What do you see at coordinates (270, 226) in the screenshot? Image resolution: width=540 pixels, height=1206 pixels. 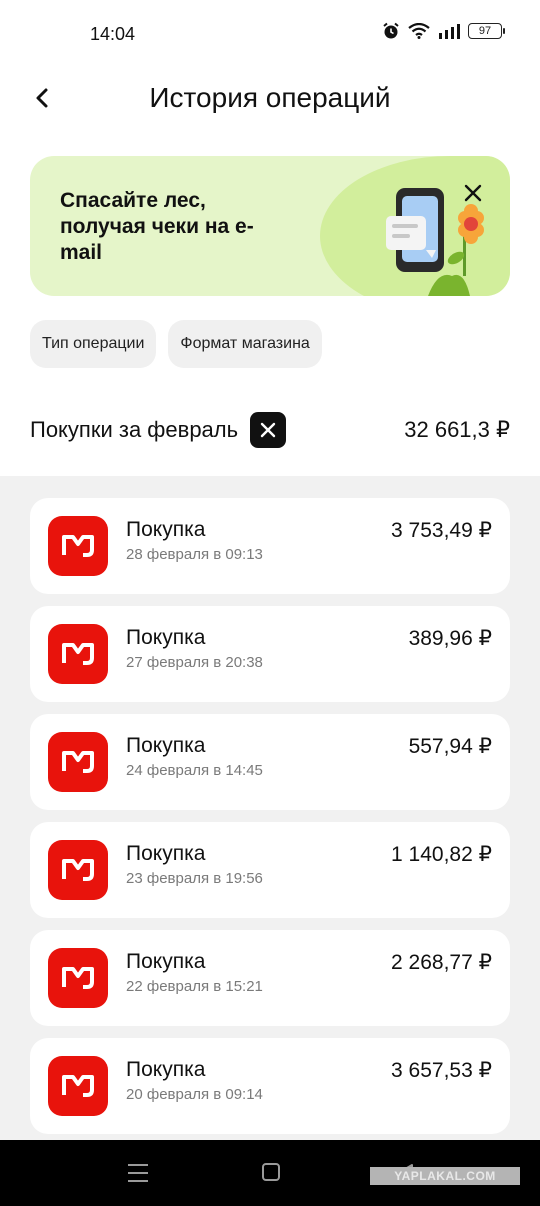 I see `email-receipts-banner: Спасайте лес, получая чеки на e-mail` at bounding box center [270, 226].